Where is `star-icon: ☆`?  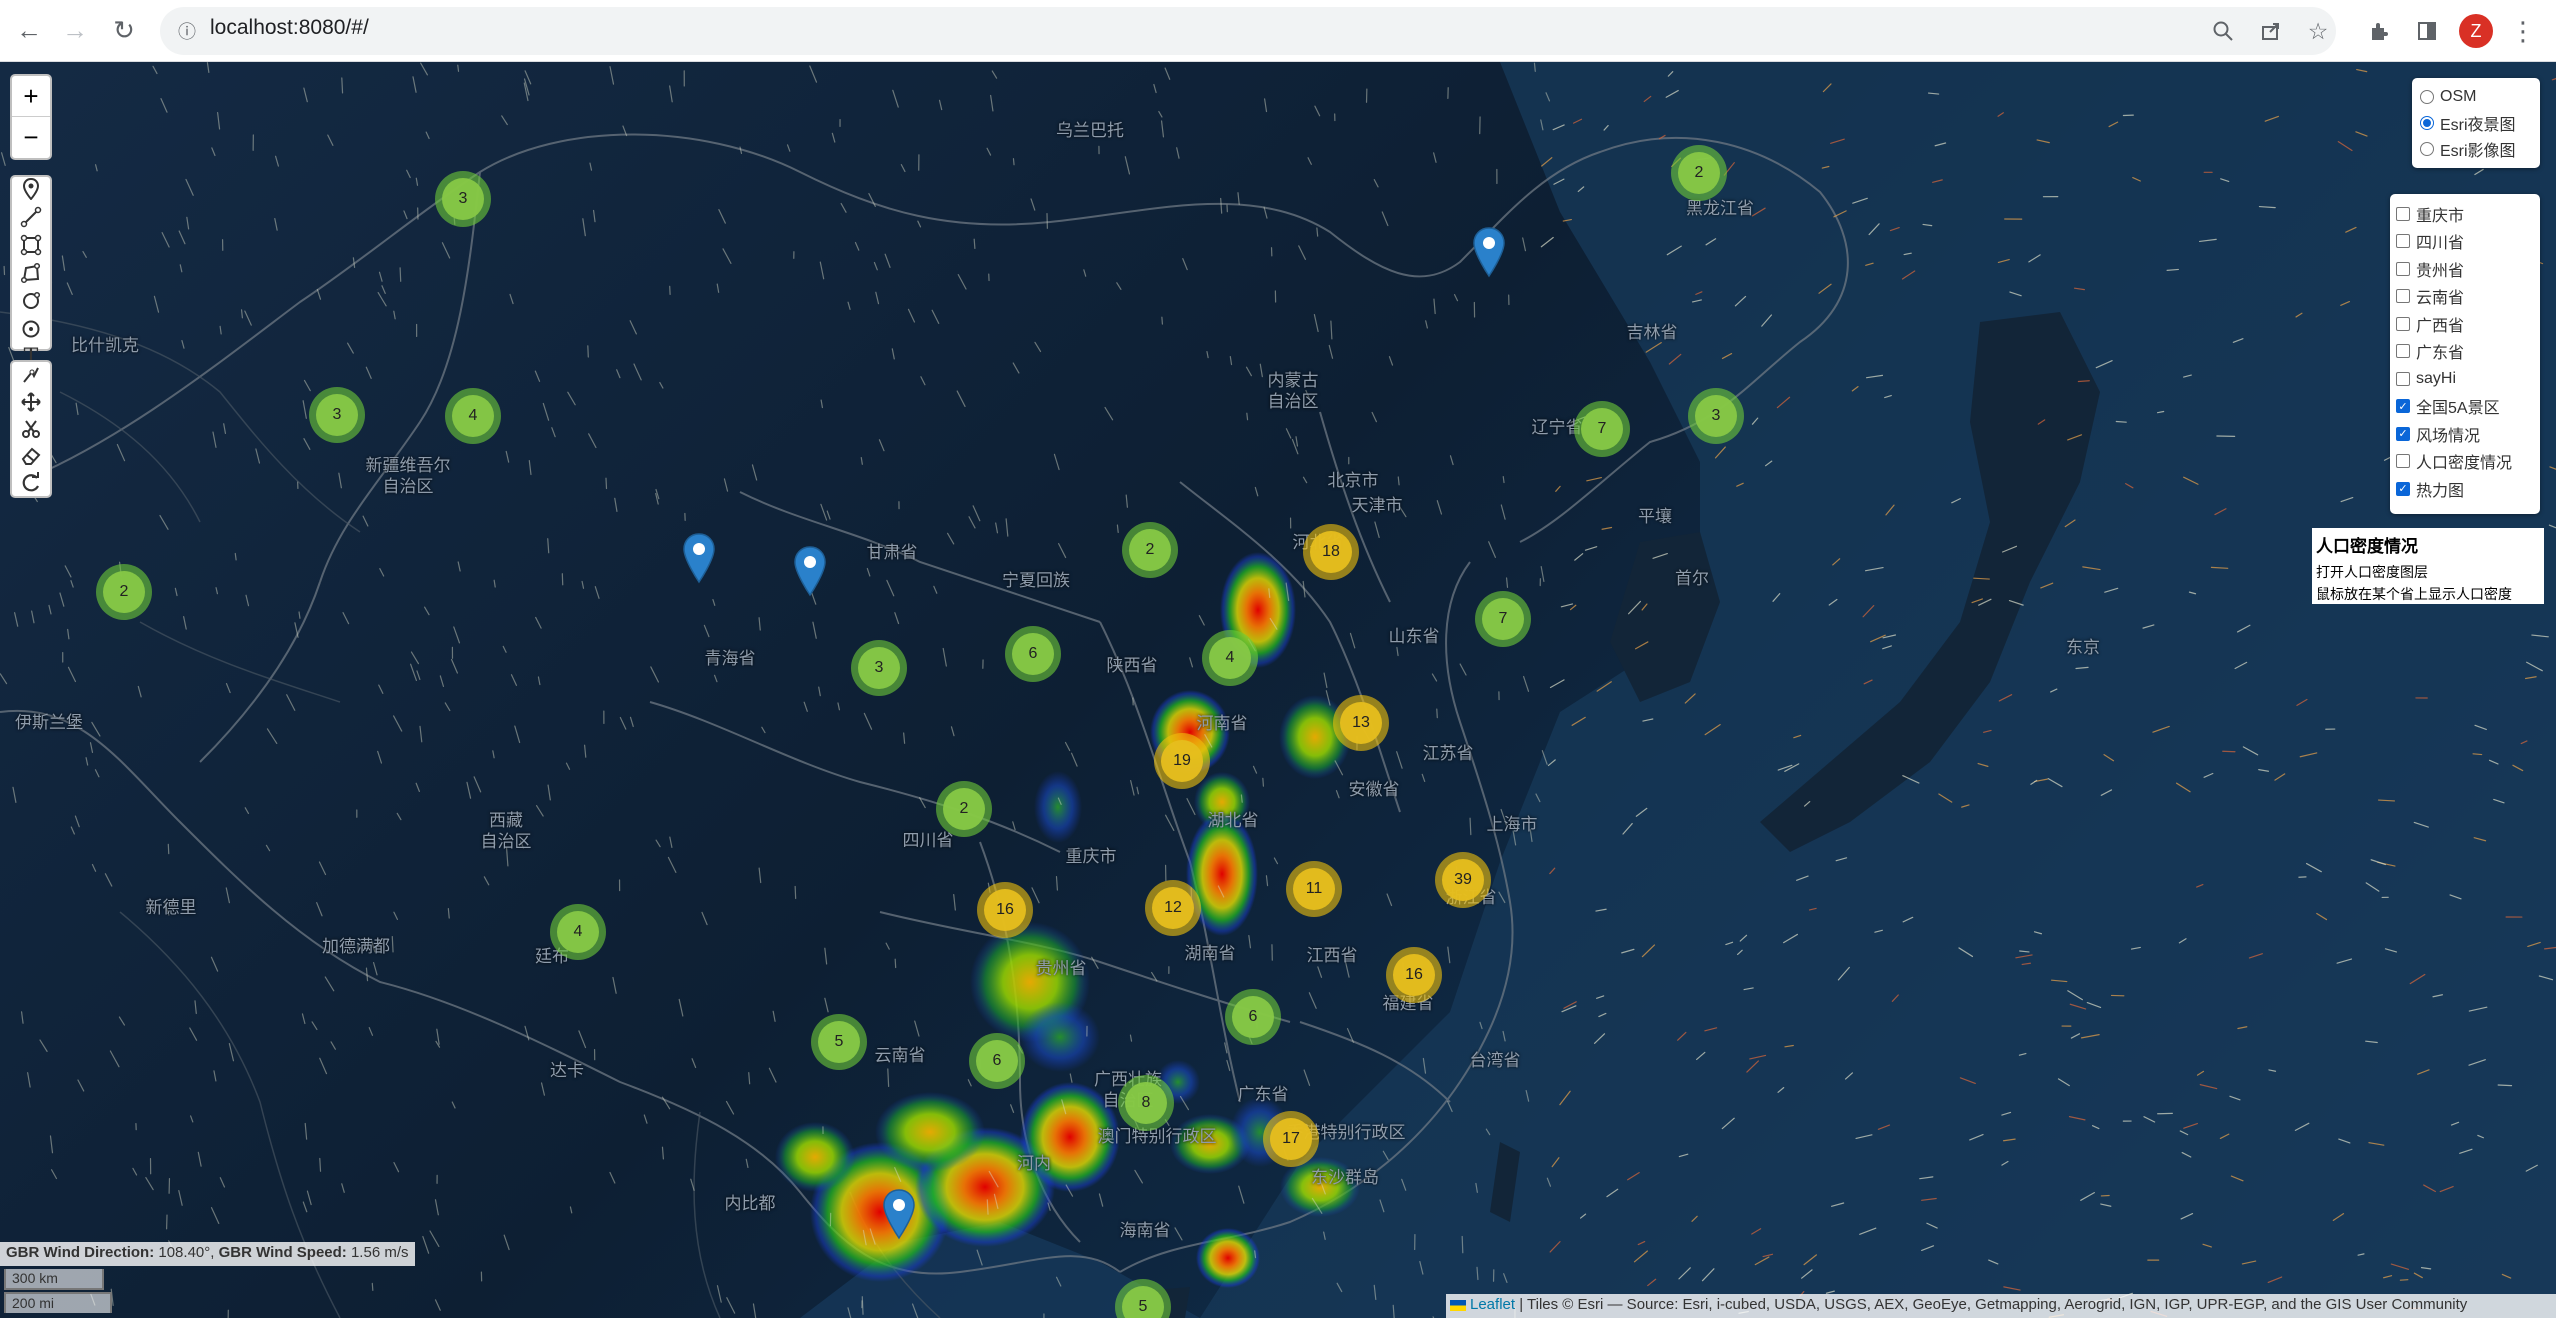
star-icon: ☆ is located at coordinates (2318, 31).